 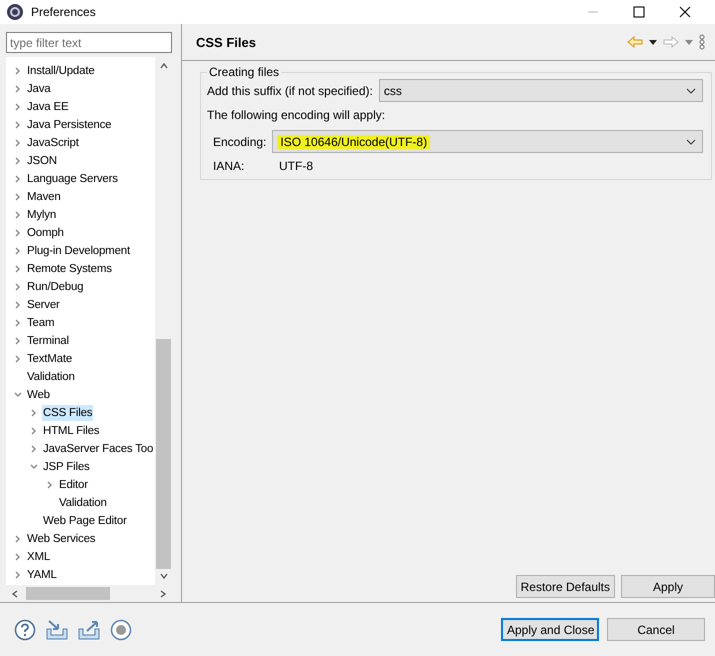 I want to click on tree-item: Install/Update, so click(x=61, y=71).